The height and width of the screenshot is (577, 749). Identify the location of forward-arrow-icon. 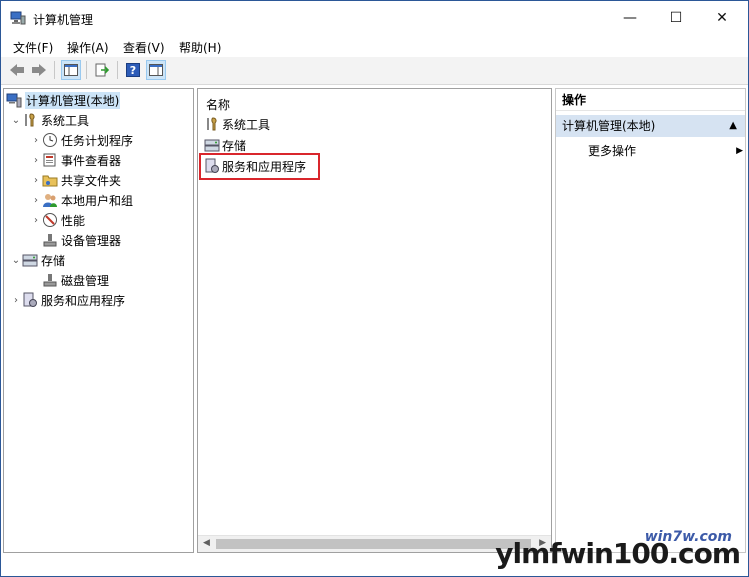
(39, 70).